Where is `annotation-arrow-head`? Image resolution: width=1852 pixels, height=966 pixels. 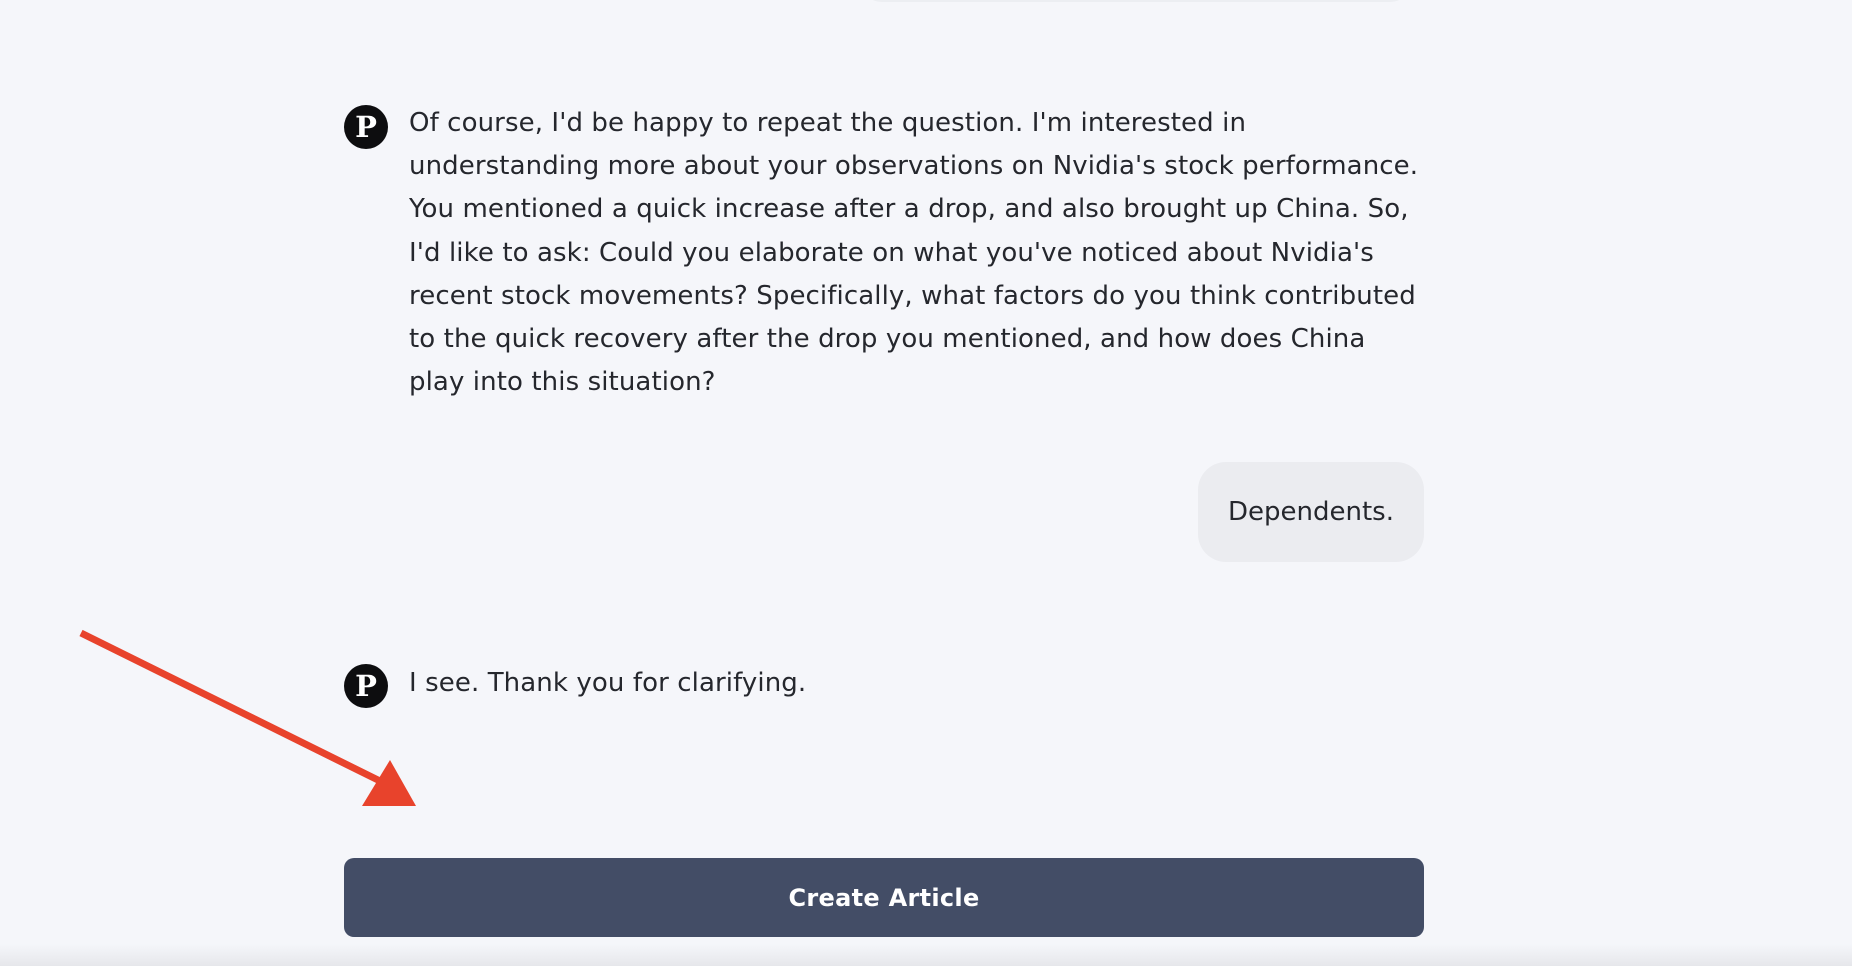
annotation-arrow-head is located at coordinates (389, 783).